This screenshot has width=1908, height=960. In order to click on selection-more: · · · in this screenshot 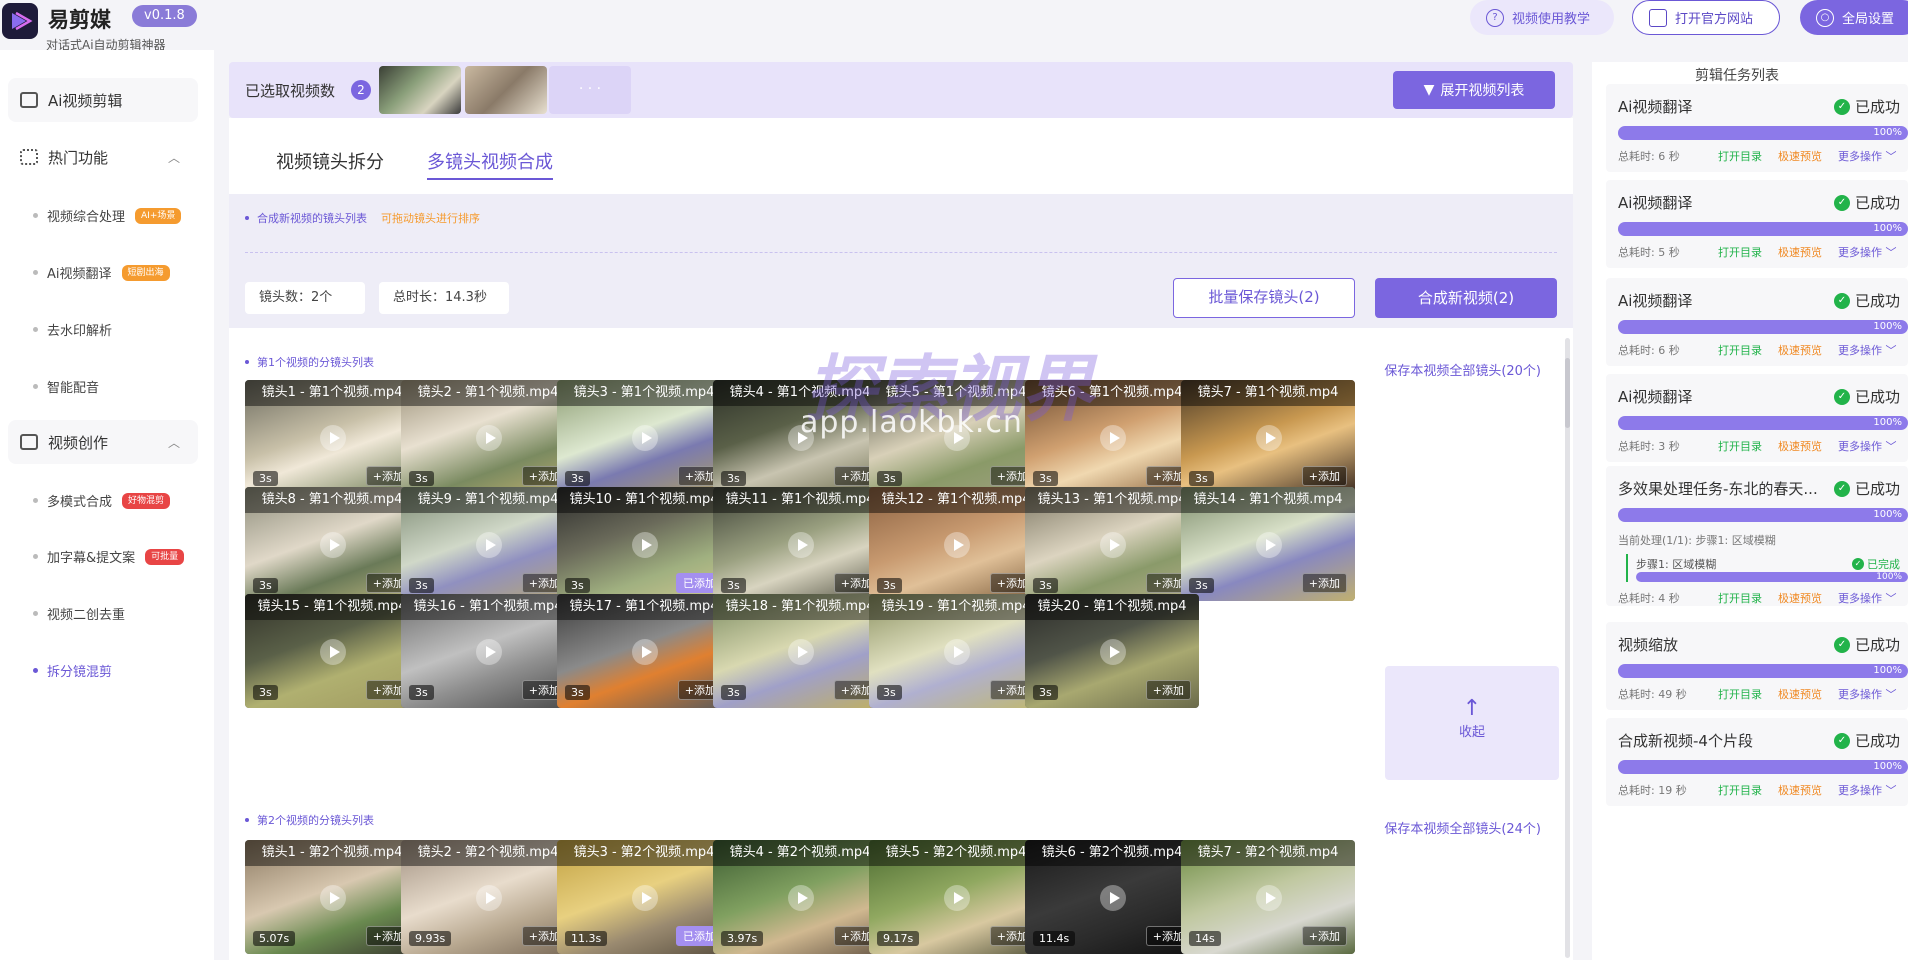, I will do `click(590, 90)`.